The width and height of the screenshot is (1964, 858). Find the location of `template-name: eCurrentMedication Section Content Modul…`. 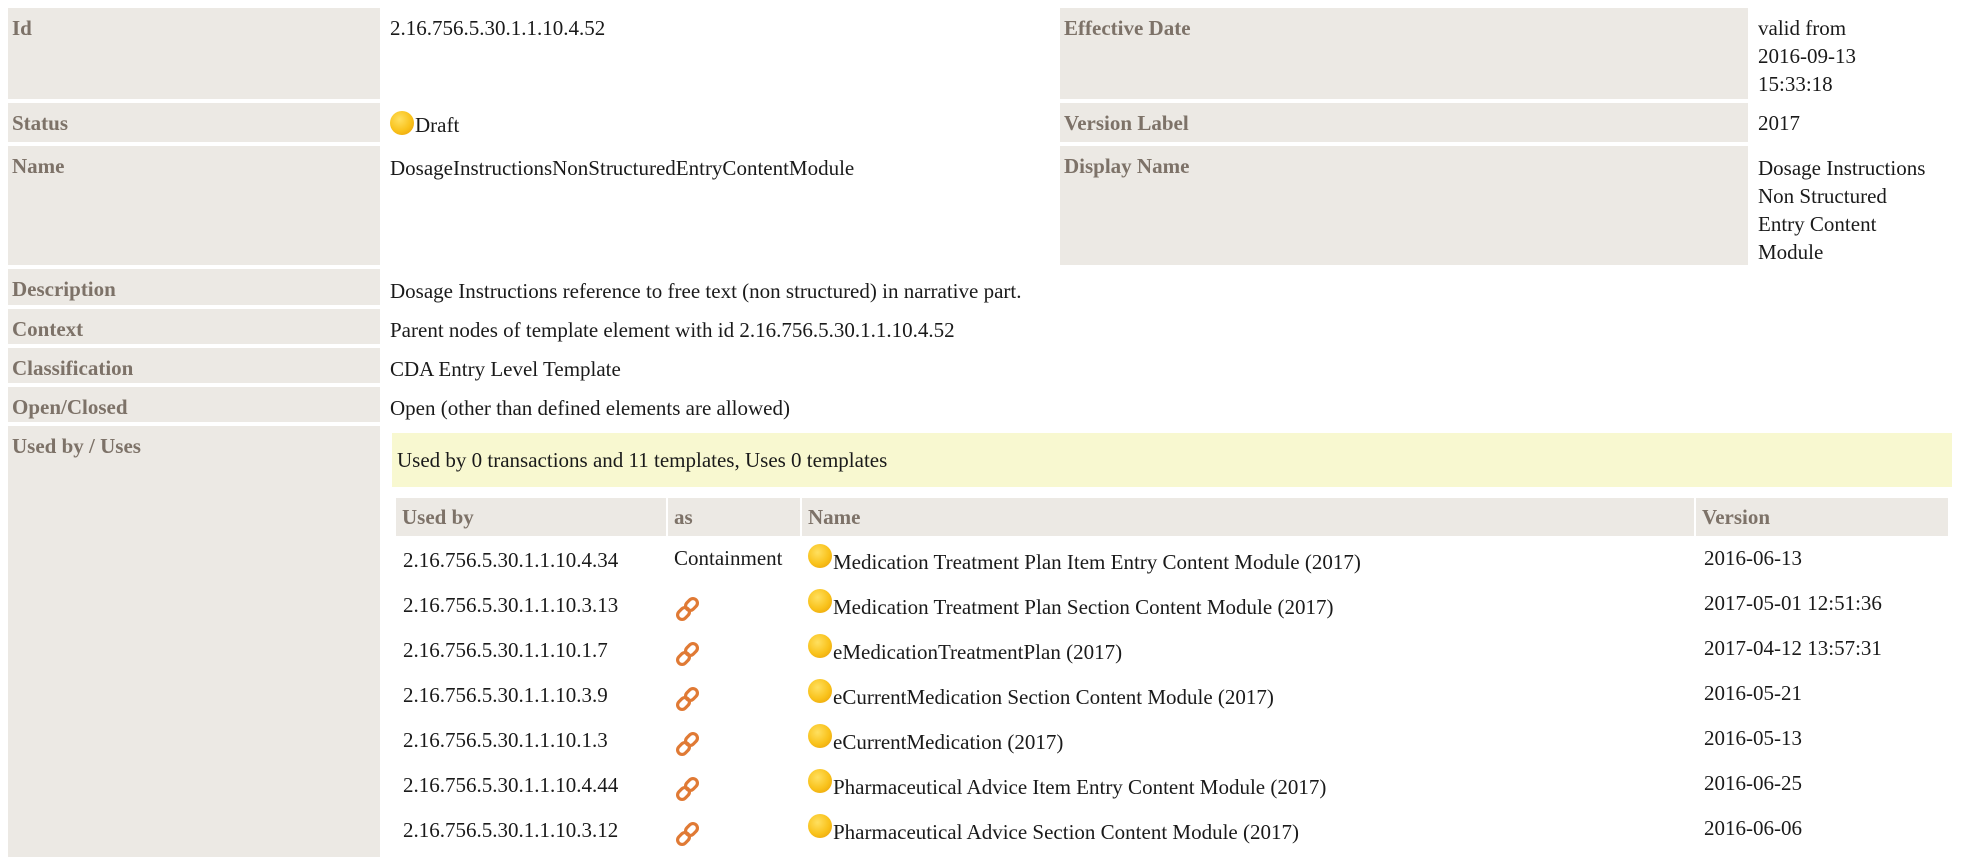

template-name: eCurrentMedication Section Content Modul… is located at coordinates (1041, 694).